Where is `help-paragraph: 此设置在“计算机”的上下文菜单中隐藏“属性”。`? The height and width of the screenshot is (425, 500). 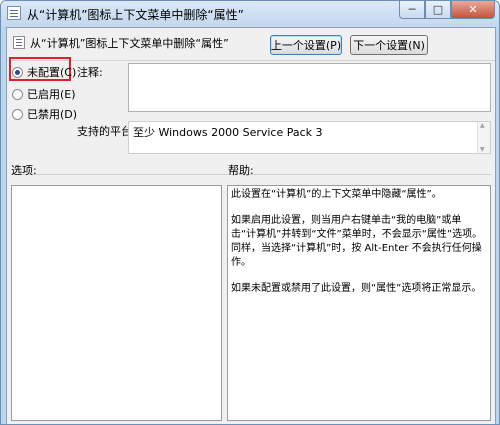
help-paragraph: 此设置在“计算机”的上下文菜单中隐藏“属性”。 is located at coordinates (336, 194).